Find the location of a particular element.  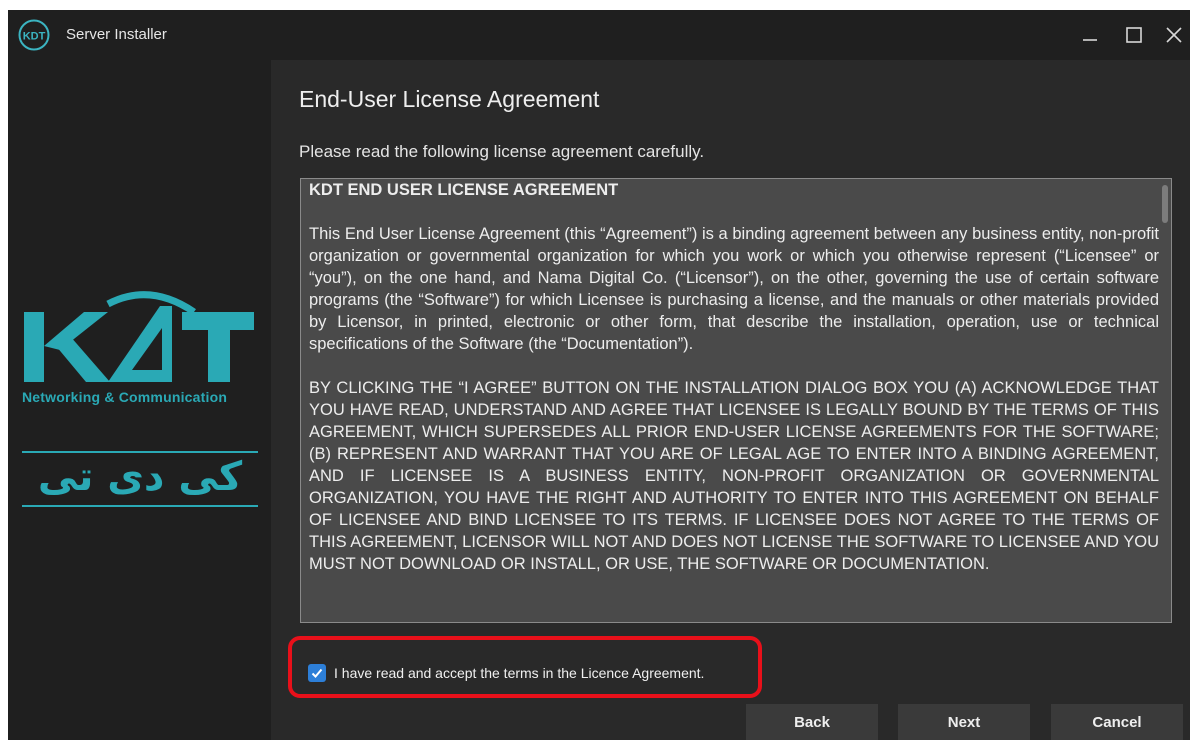

page-title: End-User License Agreement is located at coordinates (449, 99).